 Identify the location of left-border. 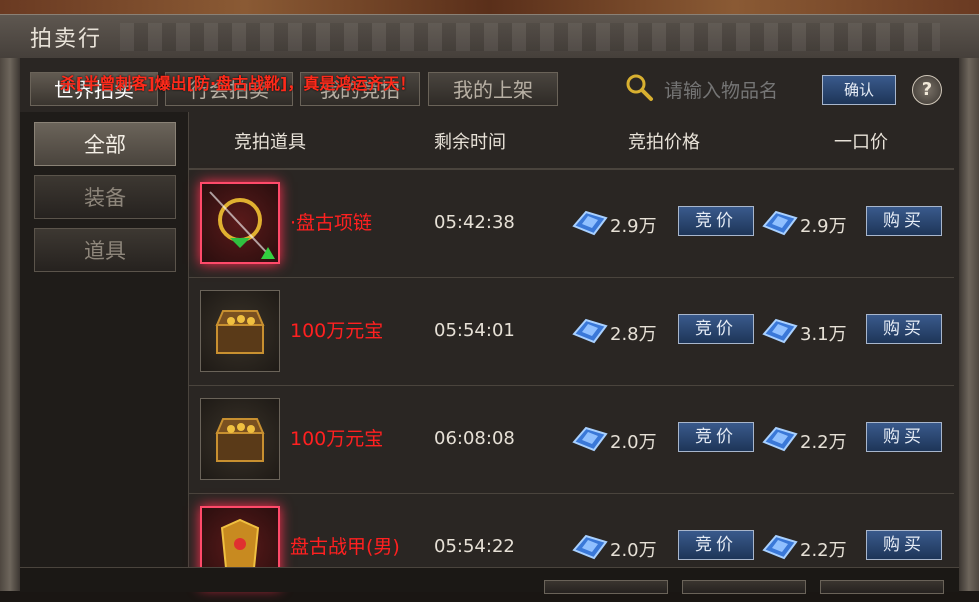
(10, 324).